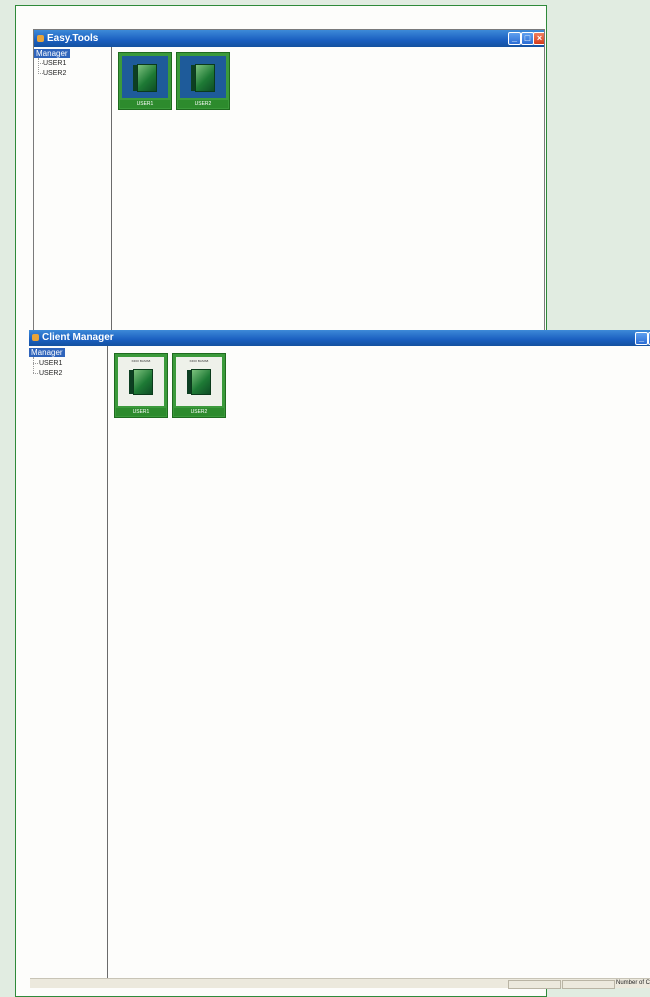  What do you see at coordinates (78, 337) in the screenshot?
I see `window-title: Client Manager` at bounding box center [78, 337].